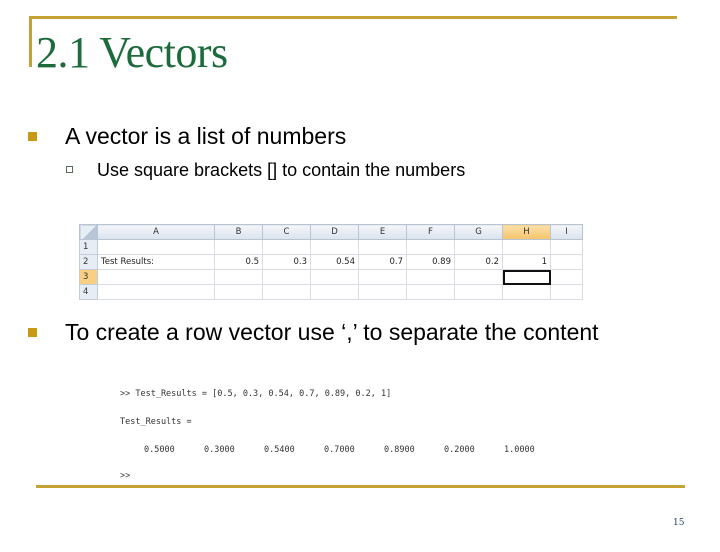 This screenshot has width=720, height=552. I want to click on cell: 0.5, so click(238, 262).